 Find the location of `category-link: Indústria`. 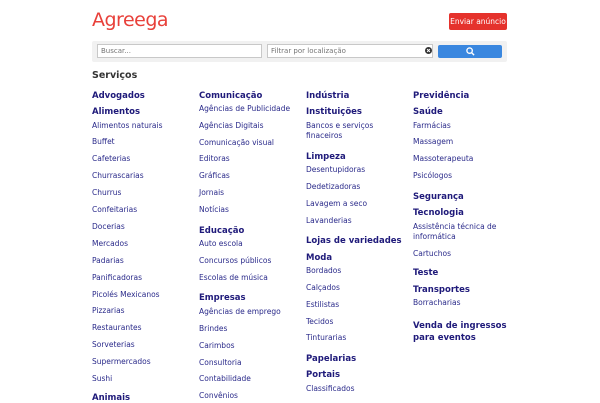

category-link: Indústria is located at coordinates (327, 96).